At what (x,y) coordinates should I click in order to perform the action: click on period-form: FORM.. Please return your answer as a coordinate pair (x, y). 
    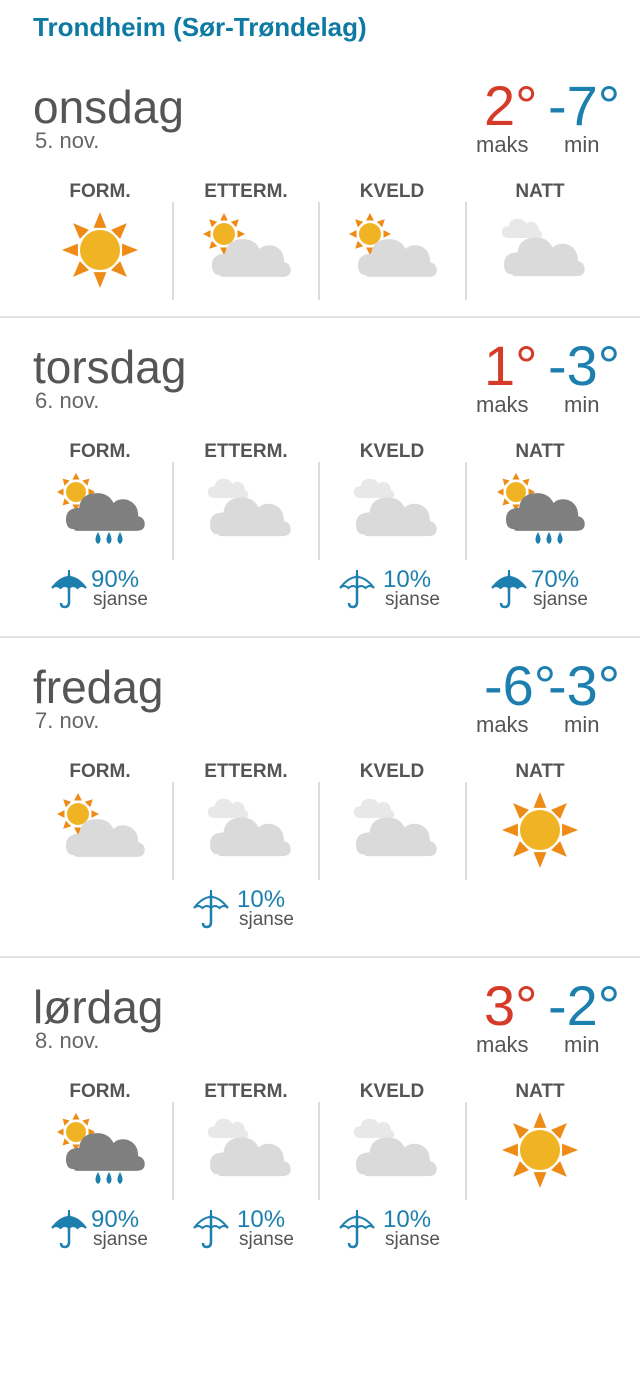
    Looking at the image, I should click on (100, 862).